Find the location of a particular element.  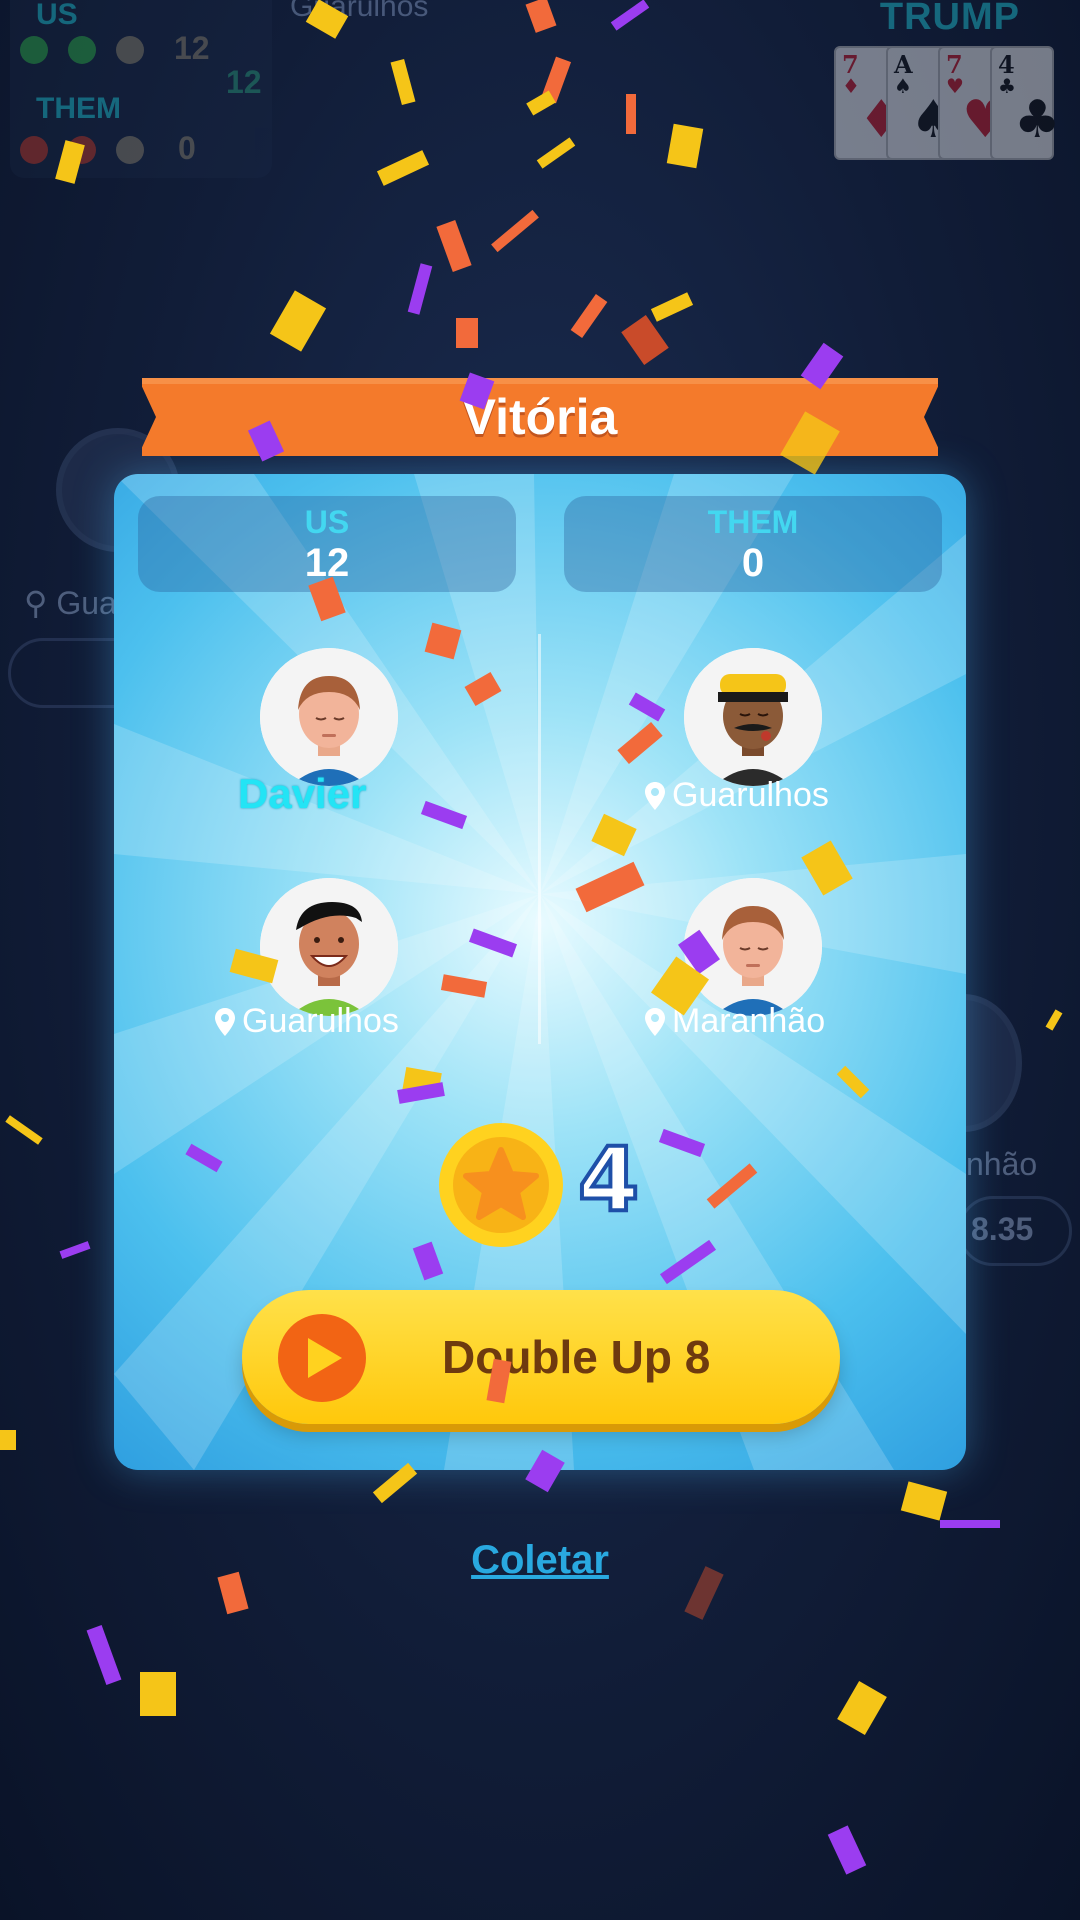

left-player-location: ⚲ Gua is located at coordinates (70, 603).